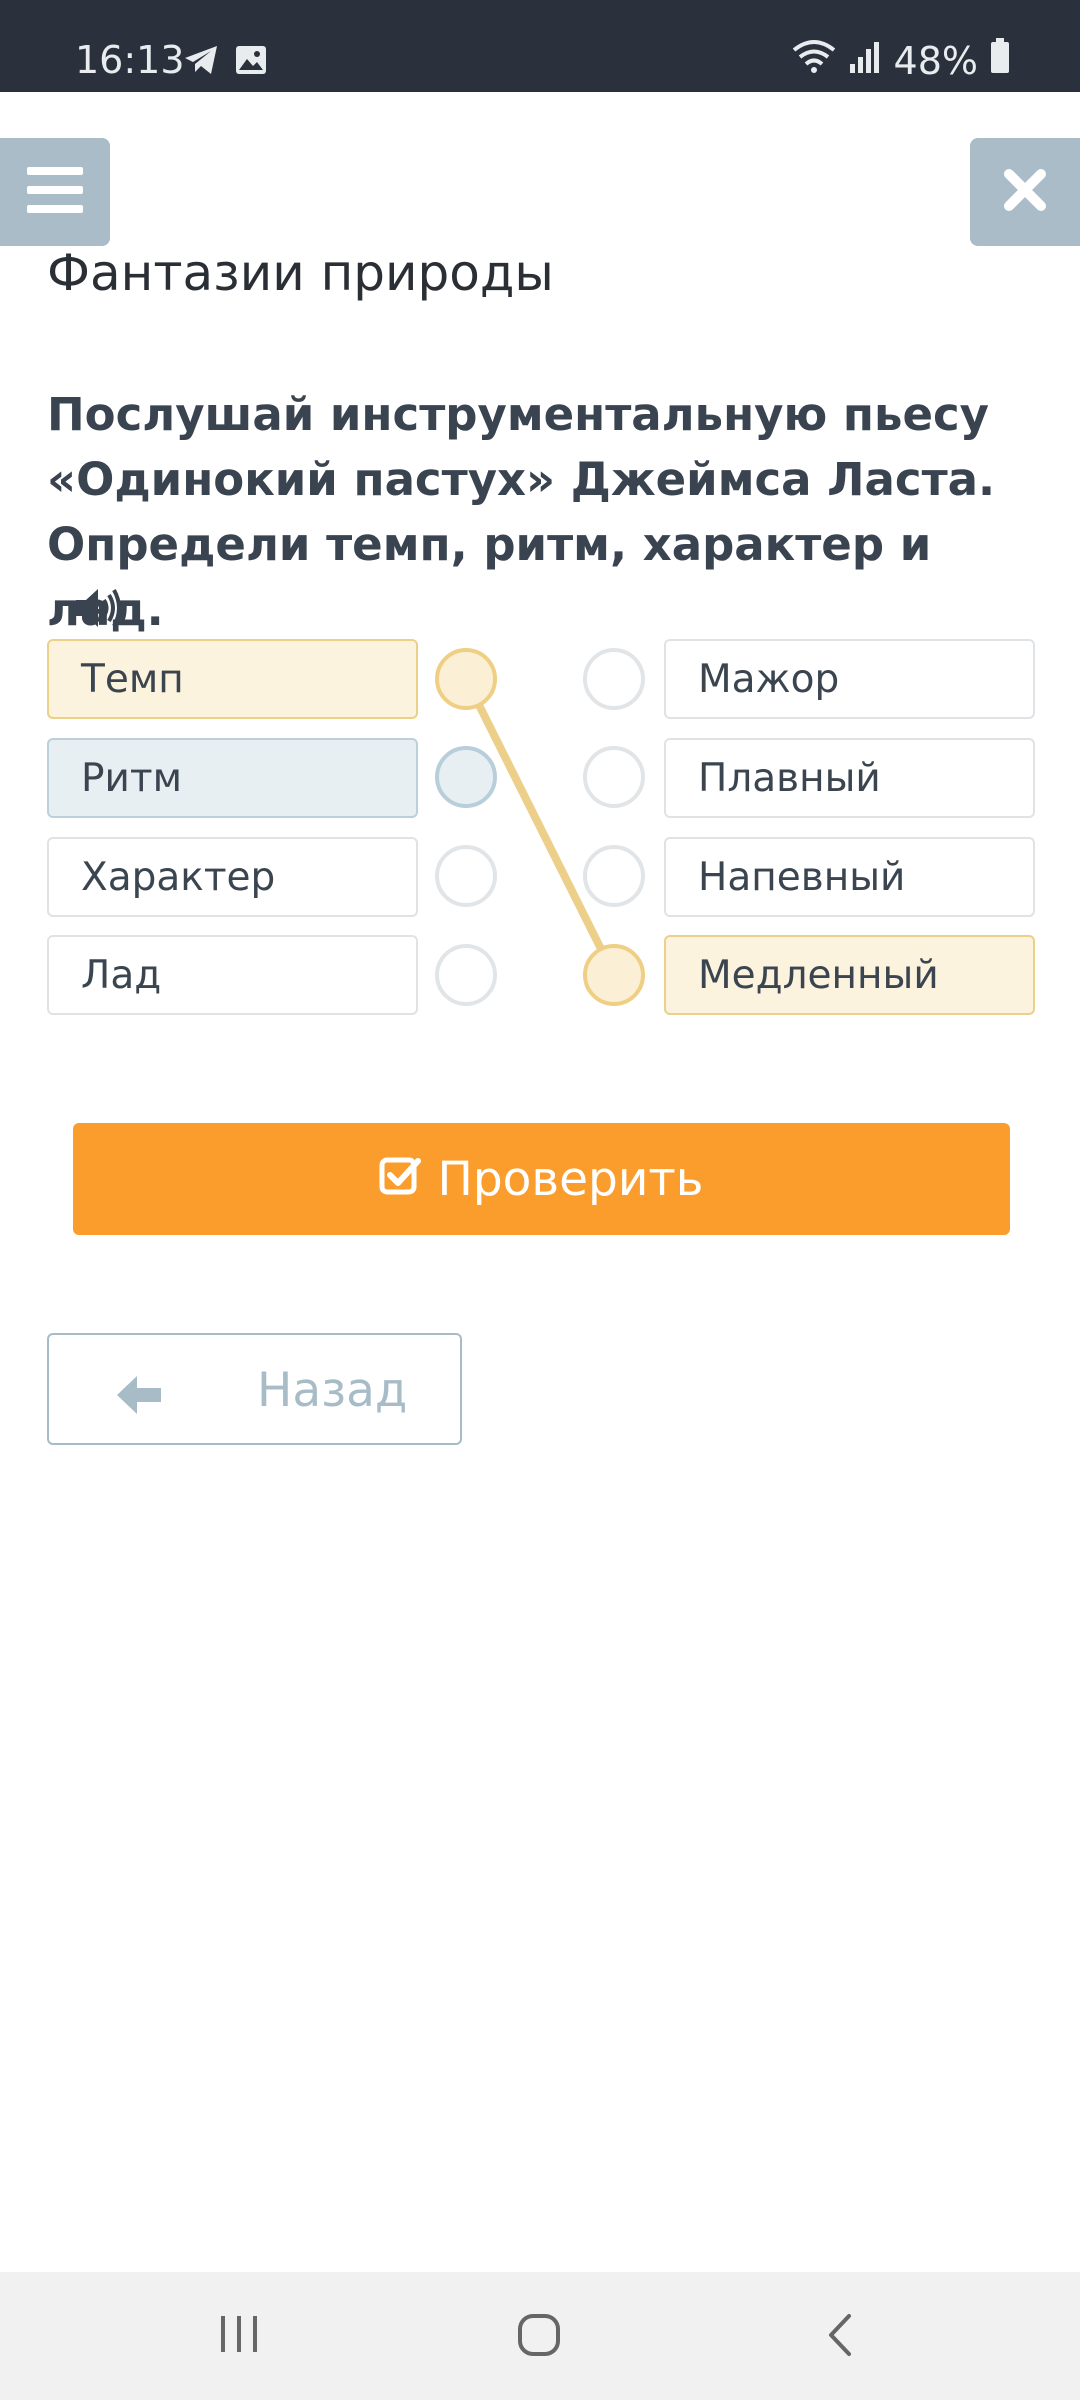  I want to click on left-item-label: Характер, so click(178, 877).